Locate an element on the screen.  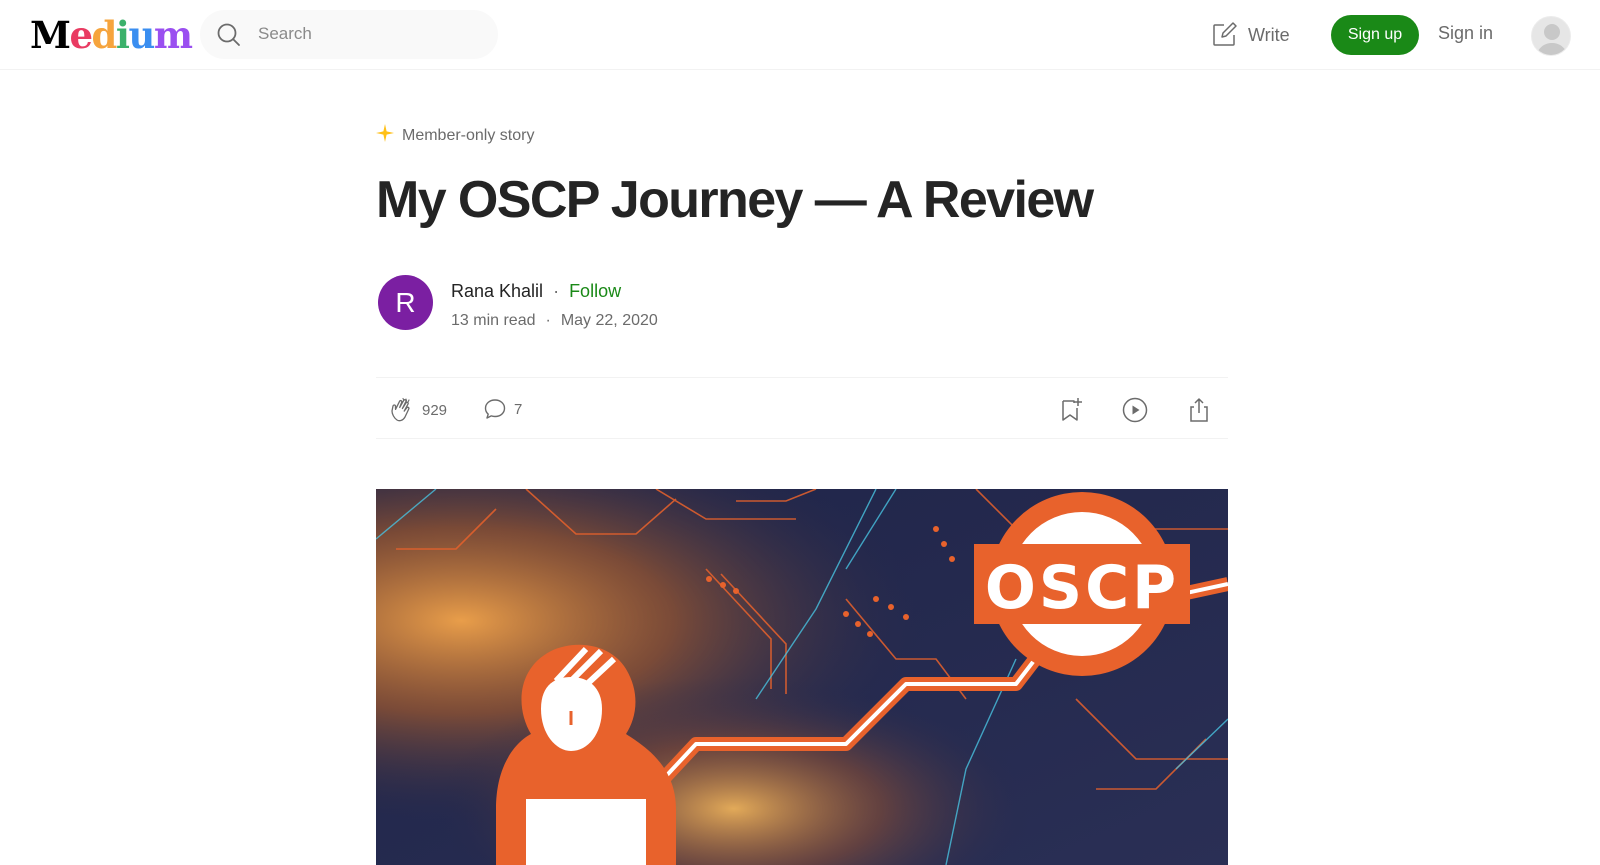
share-button is located at coordinates (1199, 410).